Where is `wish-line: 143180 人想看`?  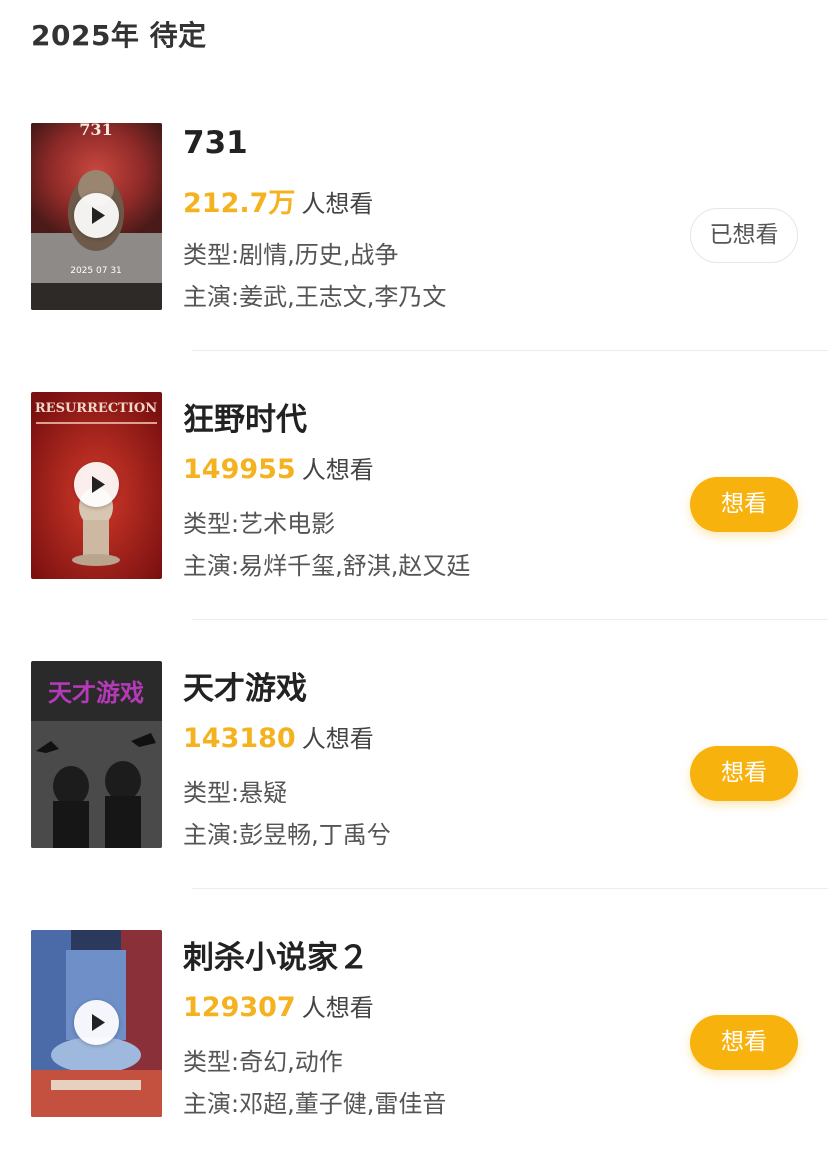 wish-line: 143180 人想看 is located at coordinates (278, 736).